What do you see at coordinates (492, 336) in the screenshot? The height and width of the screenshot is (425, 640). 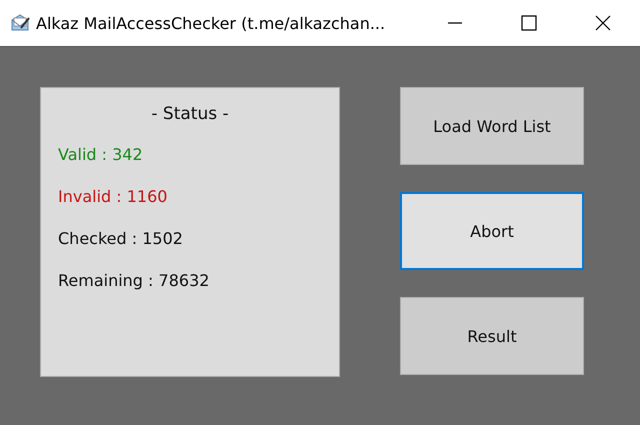 I see `action-button: Result` at bounding box center [492, 336].